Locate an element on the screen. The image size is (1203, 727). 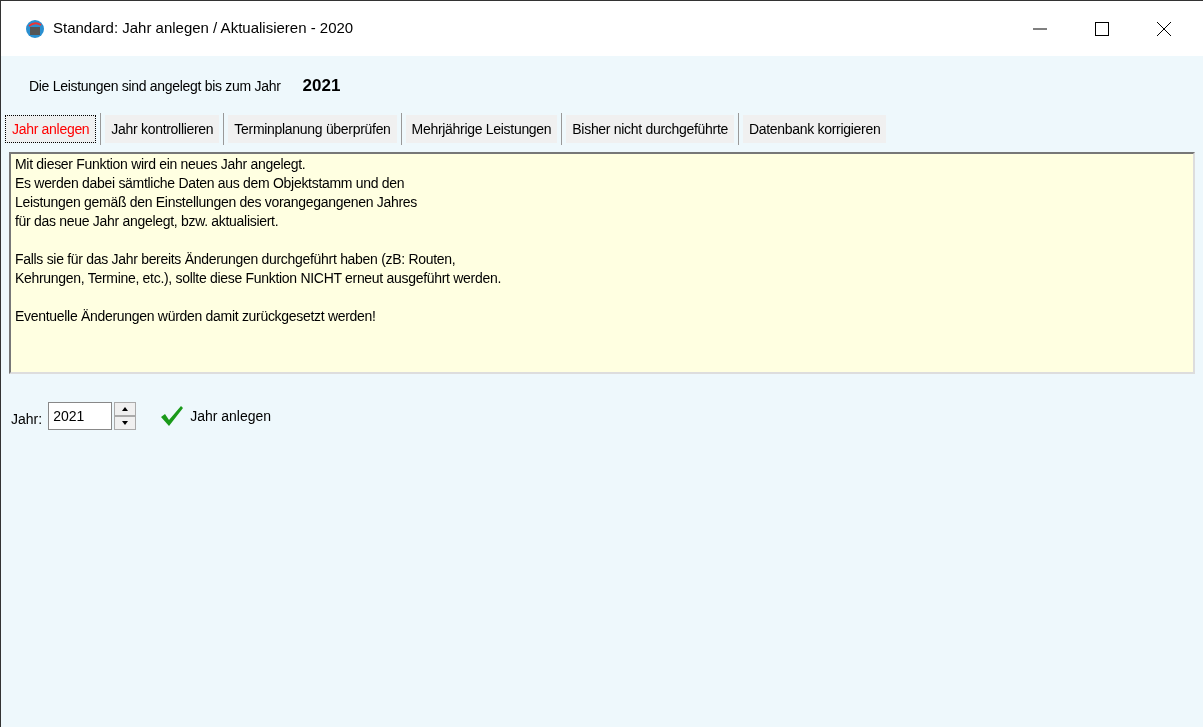
create-year-button: Jahr anlegen is located at coordinates (216, 416).